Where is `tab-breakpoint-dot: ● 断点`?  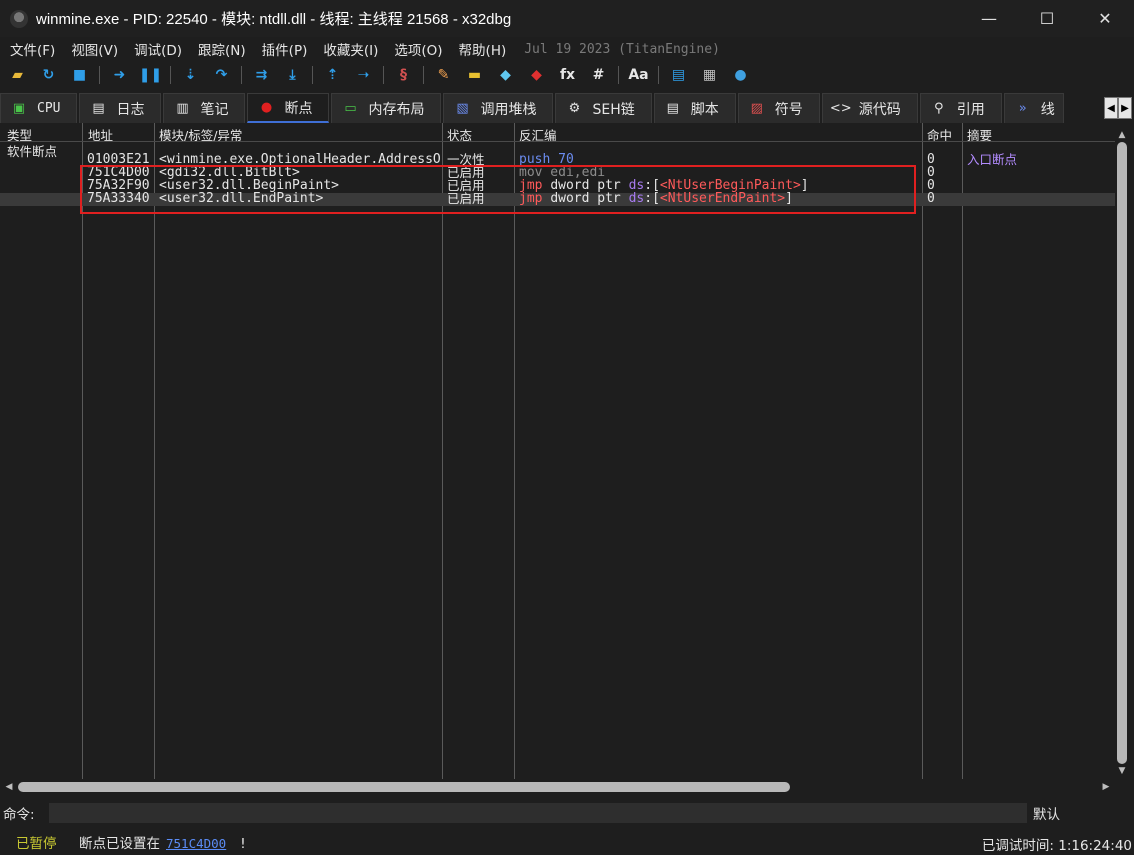
tab-breakpoint-dot: ● 断点 is located at coordinates (288, 108).